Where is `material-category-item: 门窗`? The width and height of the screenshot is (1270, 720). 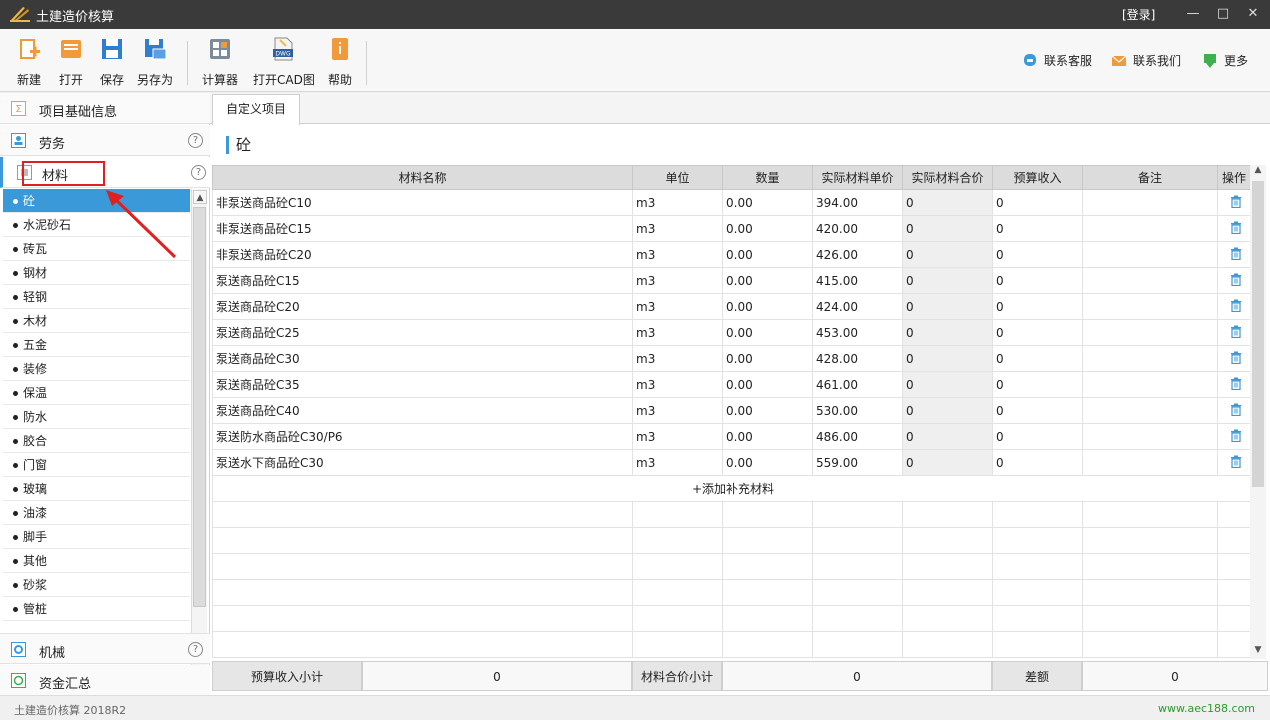 material-category-item: 门窗 is located at coordinates (96, 465).